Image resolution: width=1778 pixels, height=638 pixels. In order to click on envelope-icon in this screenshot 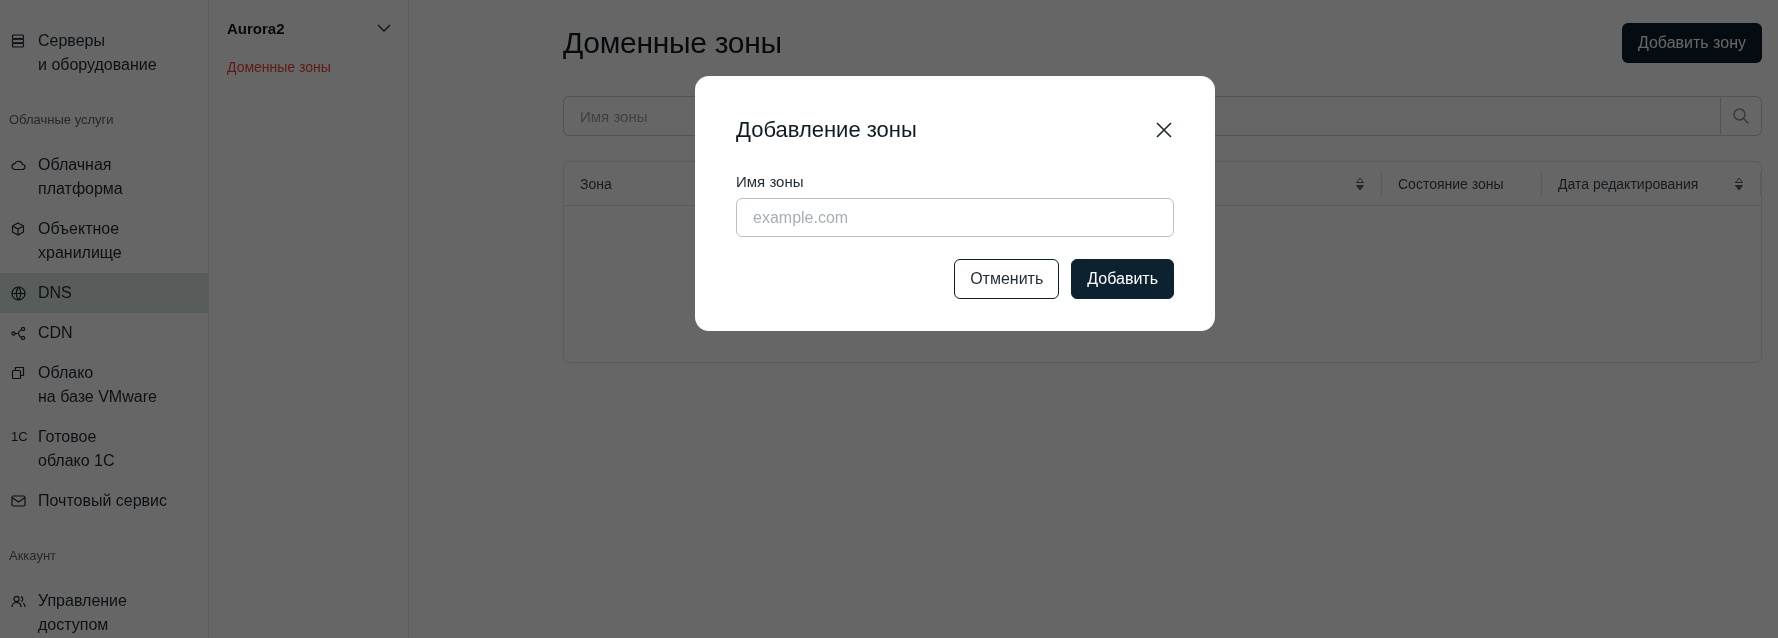, I will do `click(18, 501)`.